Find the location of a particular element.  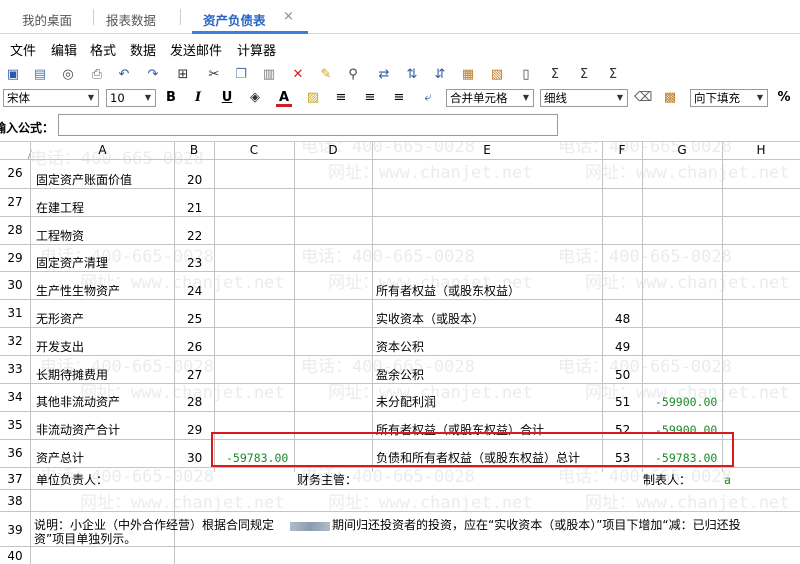

row-header: 39 is located at coordinates (15, 530).